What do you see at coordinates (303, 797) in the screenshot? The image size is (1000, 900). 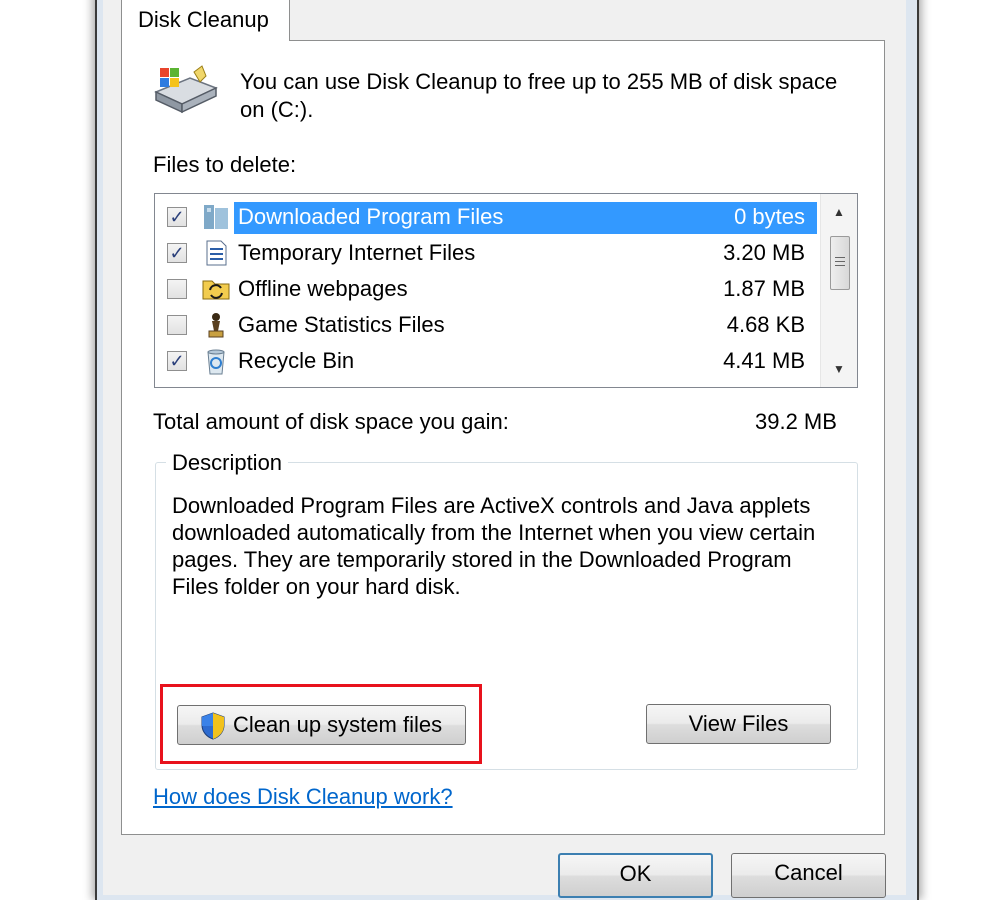 I see `help-link: How does Disk Cleanup work?` at bounding box center [303, 797].